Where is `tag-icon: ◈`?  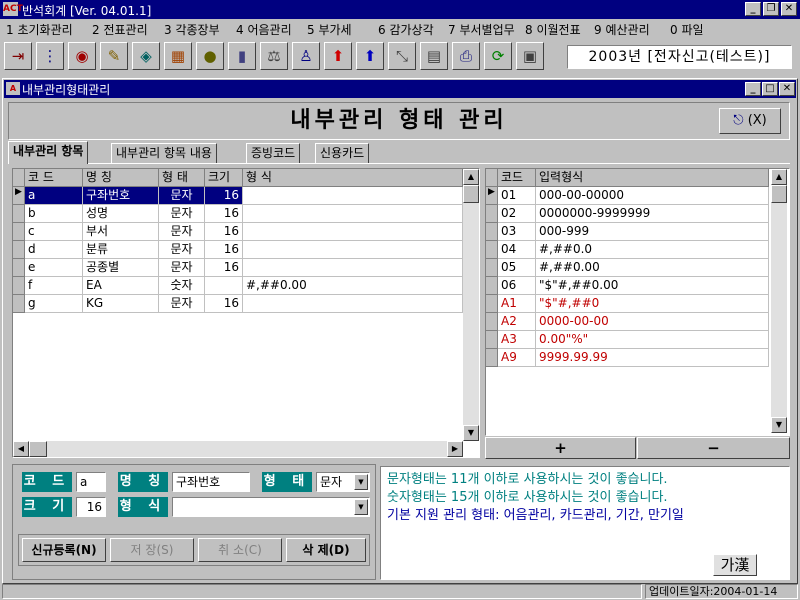
tag-icon: ◈ is located at coordinates (146, 56).